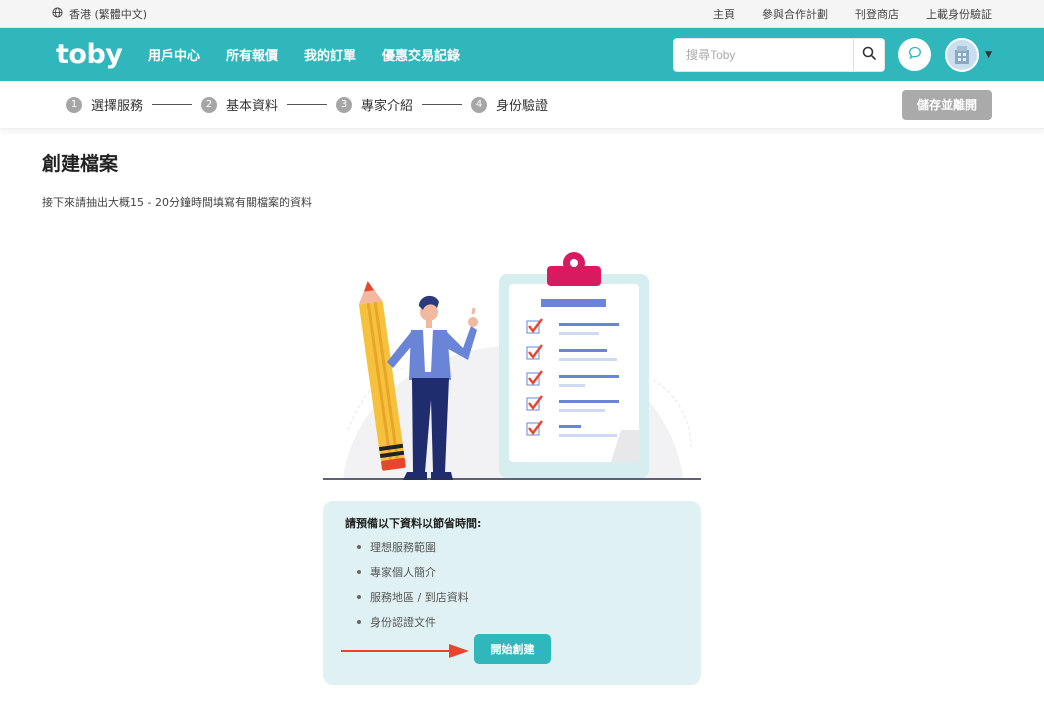 Image resolution: width=1044 pixels, height=716 pixels. Describe the element at coordinates (117, 106) in the screenshot. I see `step-label: 選擇服務` at that location.